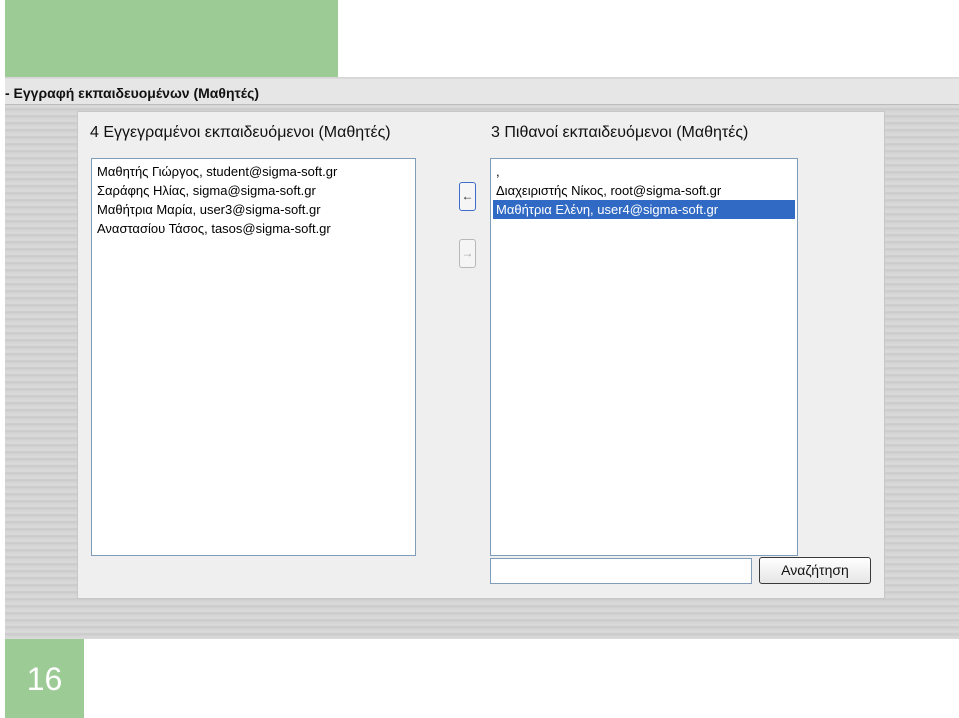 This screenshot has height=718, width=959. Describe the element at coordinates (644, 190) in the screenshot. I see `list-item: Διαχειριστής Νίκος, root@sigma-soft.gr` at that location.